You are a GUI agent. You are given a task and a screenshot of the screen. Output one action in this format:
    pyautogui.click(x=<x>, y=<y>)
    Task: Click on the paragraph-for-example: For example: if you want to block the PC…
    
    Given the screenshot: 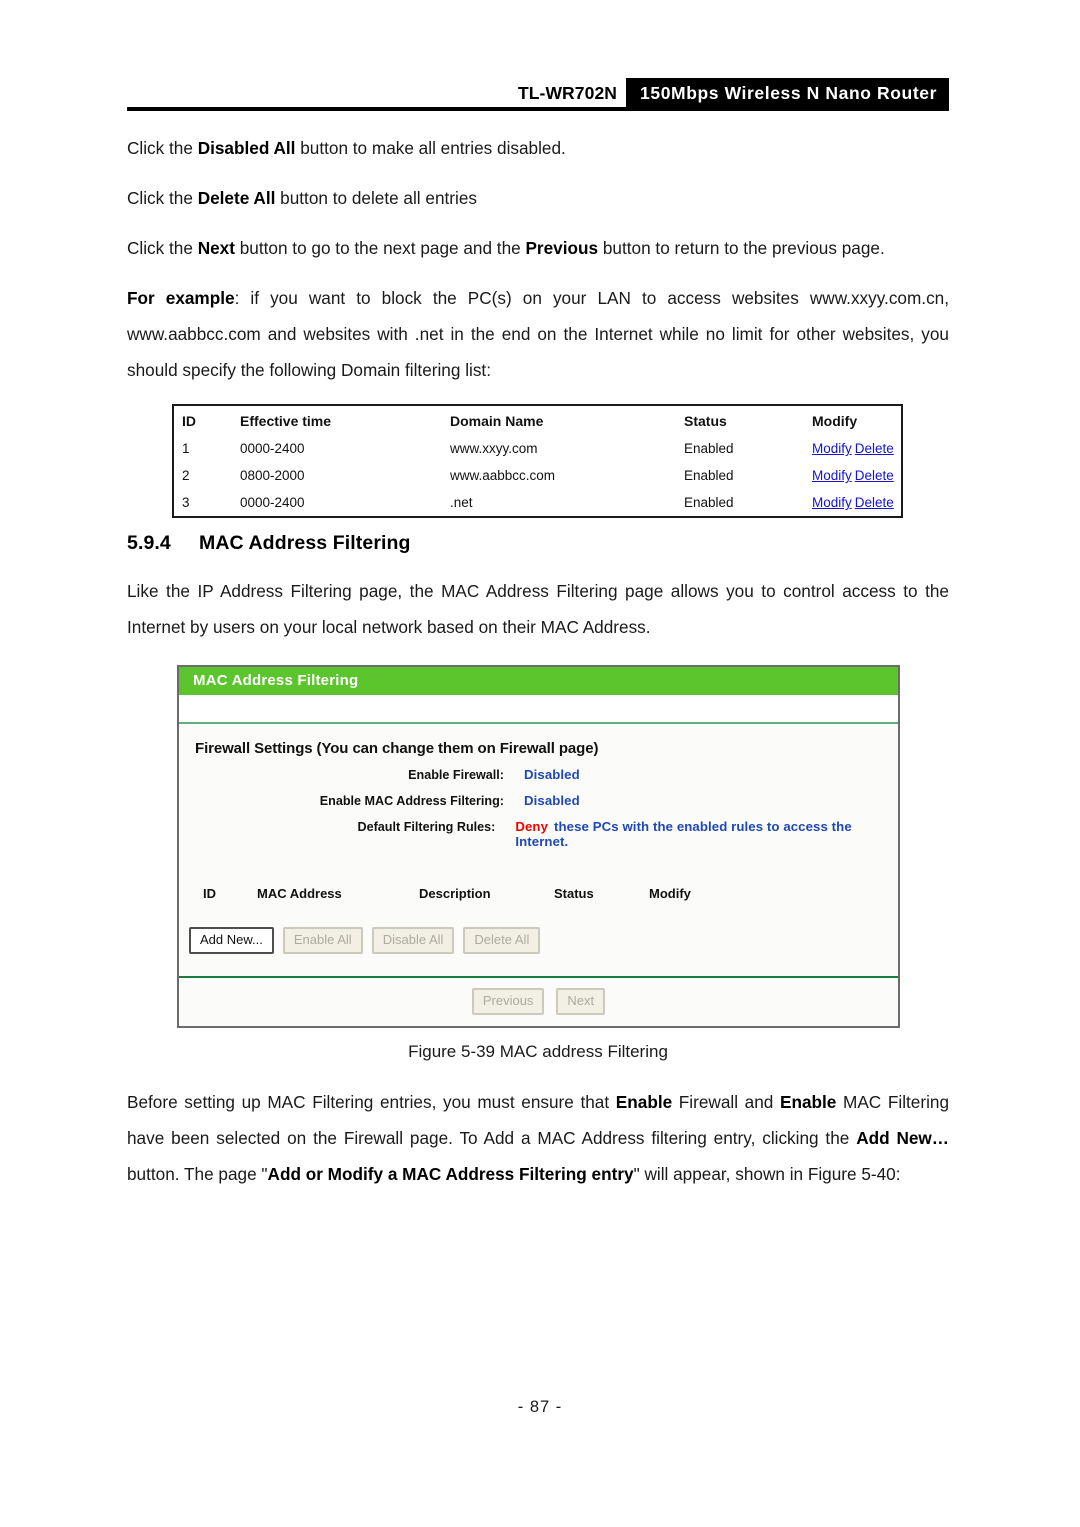 What is the action you would take?
    pyautogui.click(x=538, y=334)
    